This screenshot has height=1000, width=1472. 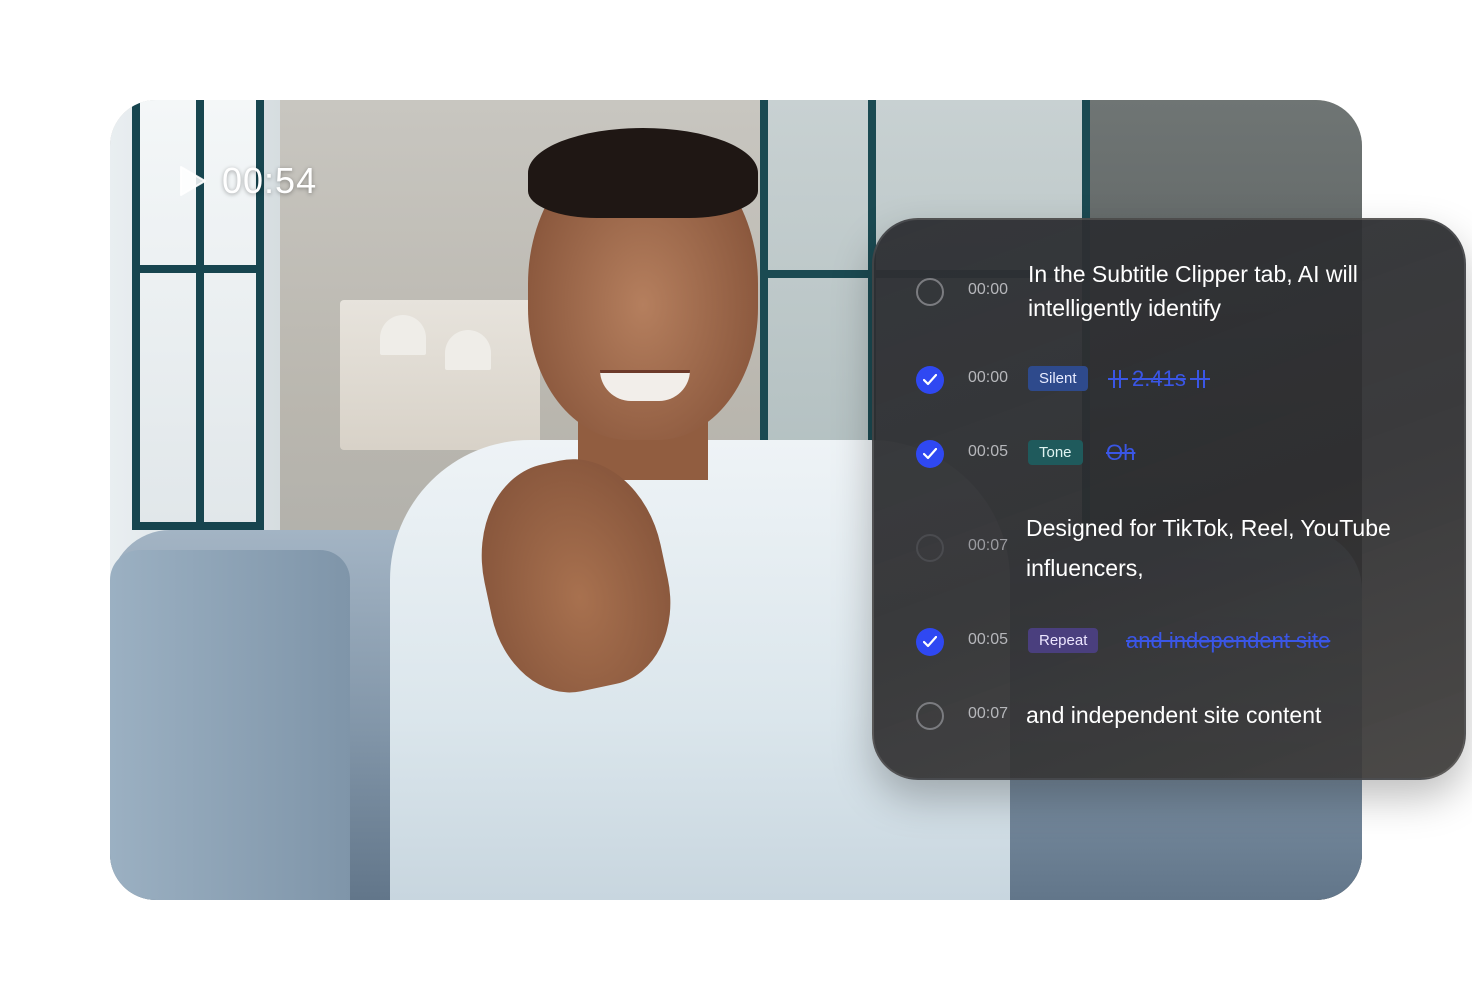 I want to click on video-timestamp: 00:54, so click(x=270, y=180).